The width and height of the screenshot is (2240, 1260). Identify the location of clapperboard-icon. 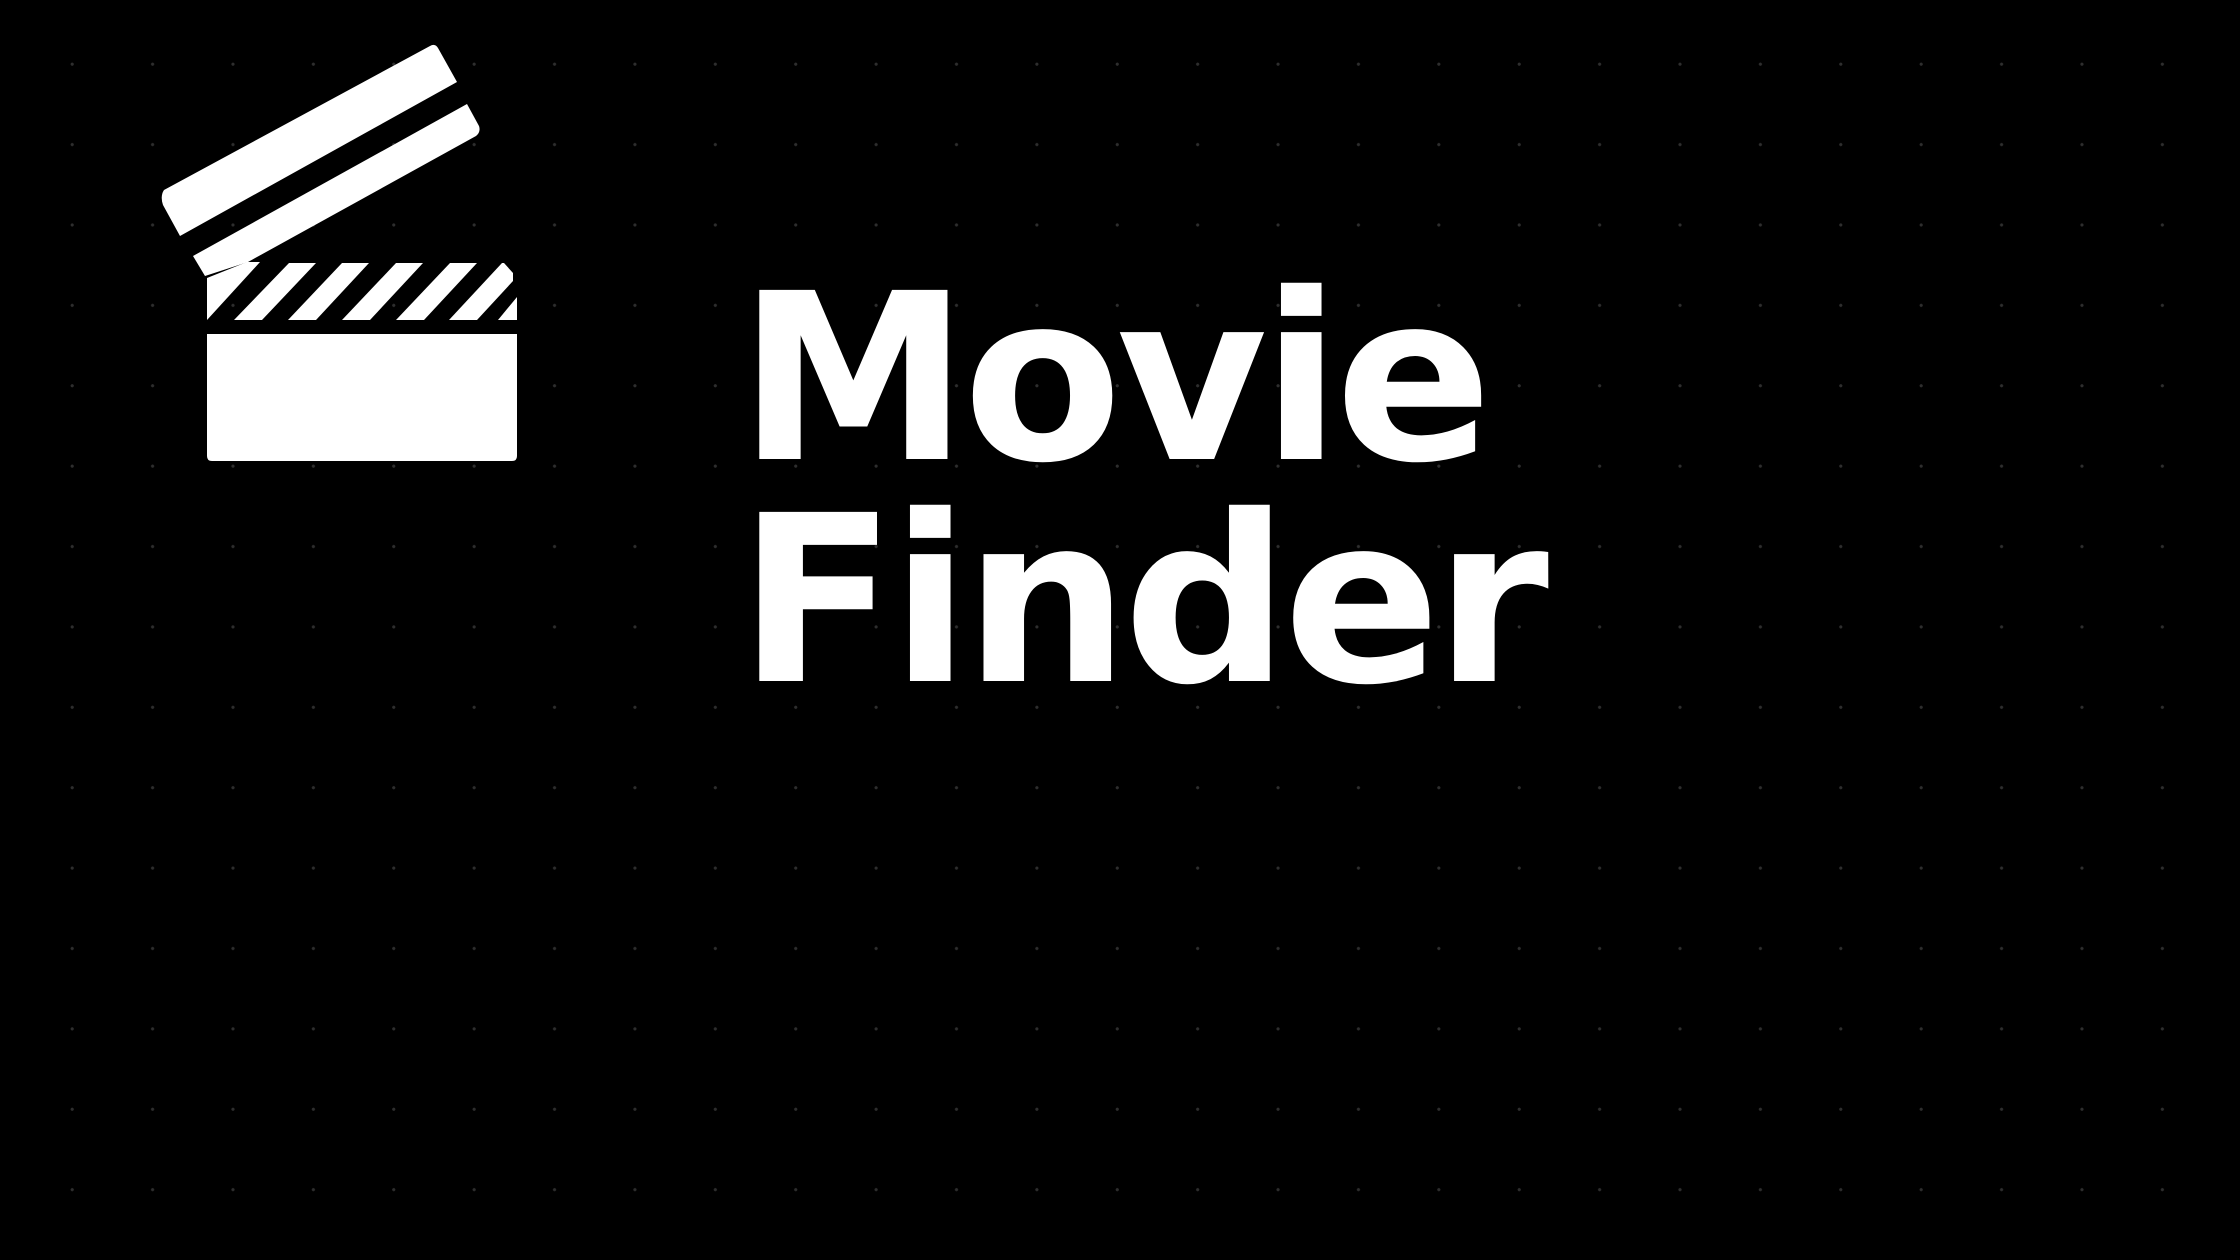
(339, 252).